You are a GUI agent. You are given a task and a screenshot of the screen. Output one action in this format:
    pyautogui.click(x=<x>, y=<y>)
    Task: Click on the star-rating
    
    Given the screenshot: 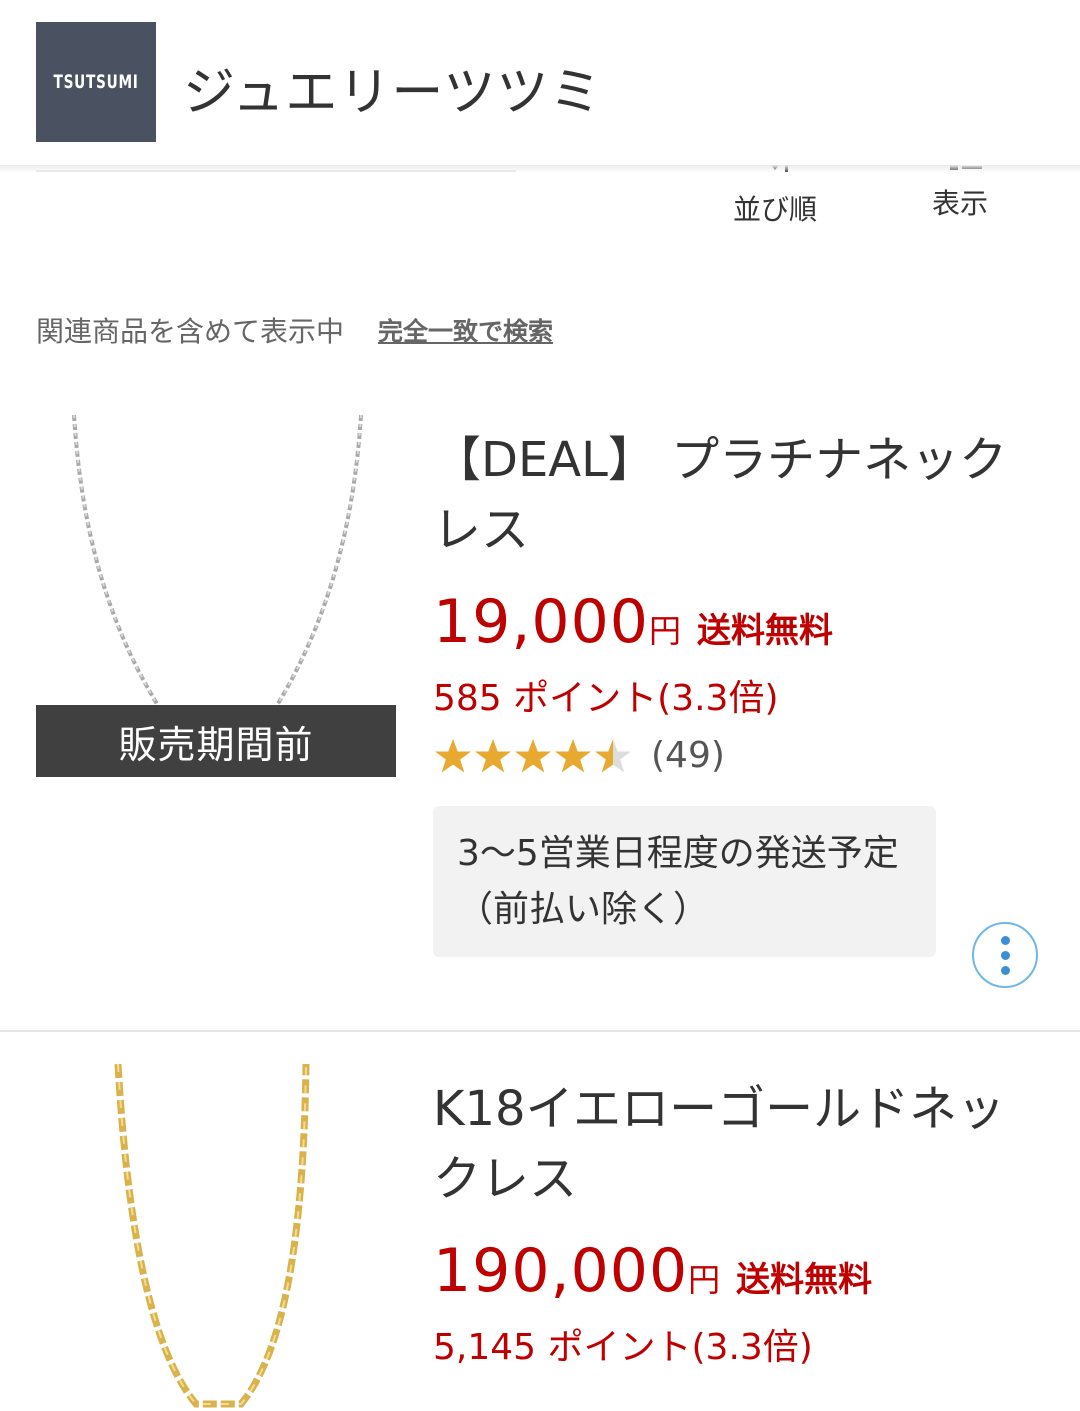 What is the action you would take?
    pyautogui.click(x=533, y=756)
    